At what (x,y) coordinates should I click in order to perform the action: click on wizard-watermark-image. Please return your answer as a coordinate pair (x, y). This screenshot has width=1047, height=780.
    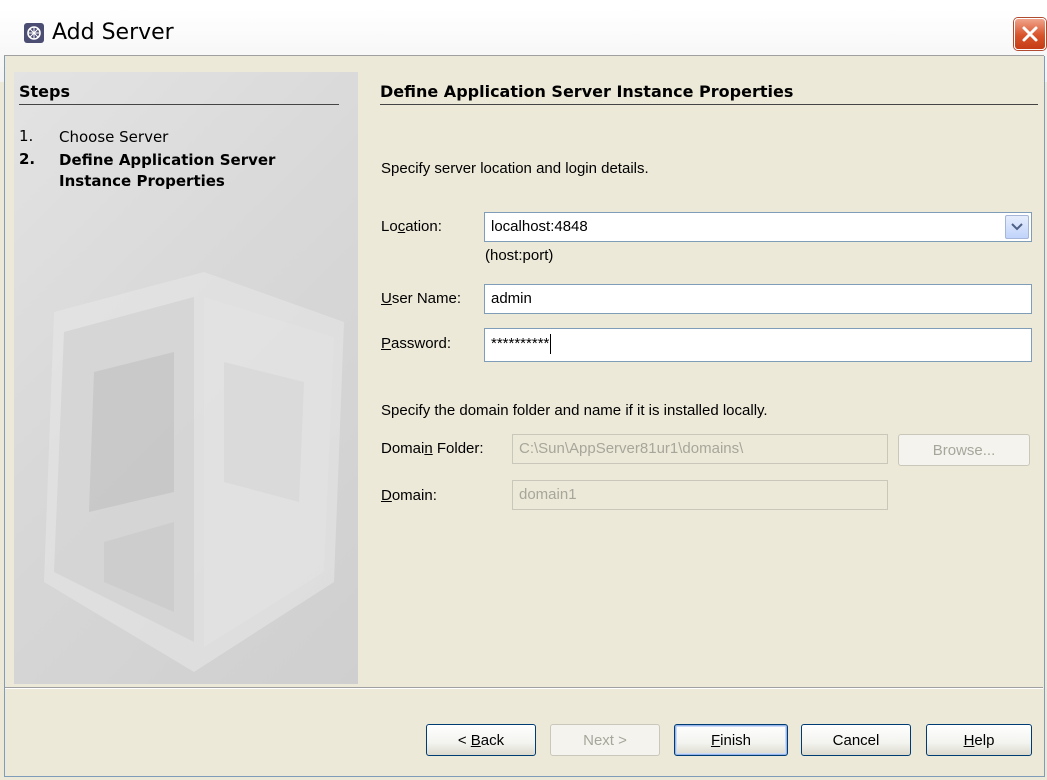
    Looking at the image, I should click on (194, 472).